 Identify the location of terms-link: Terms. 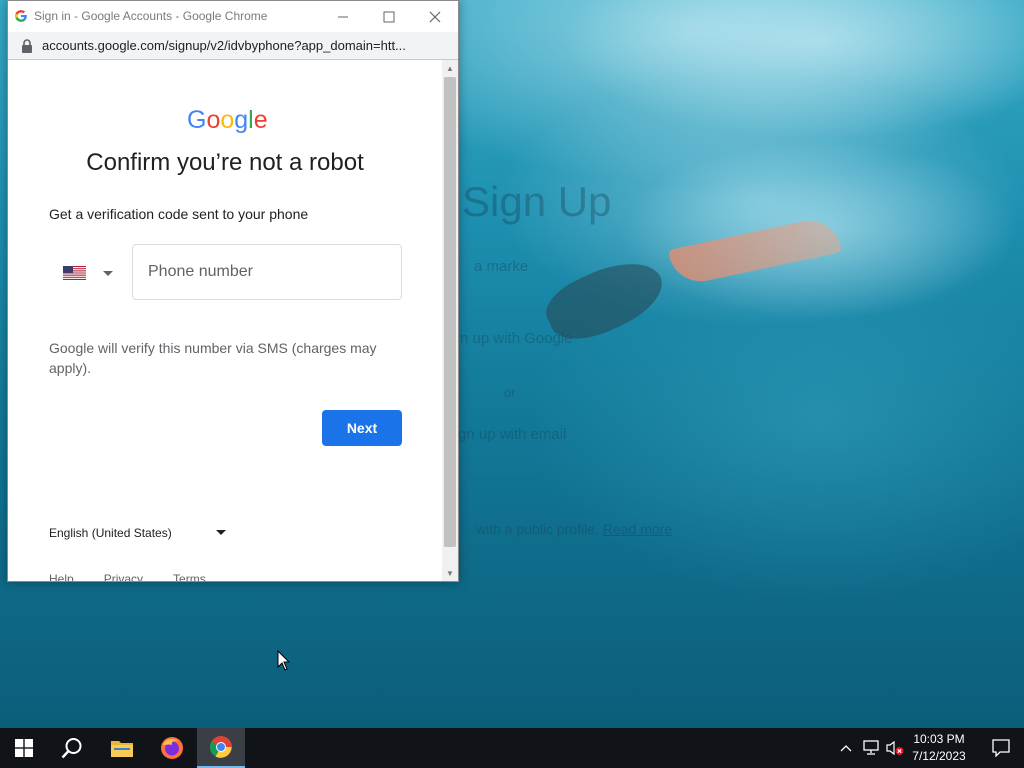
(189, 576).